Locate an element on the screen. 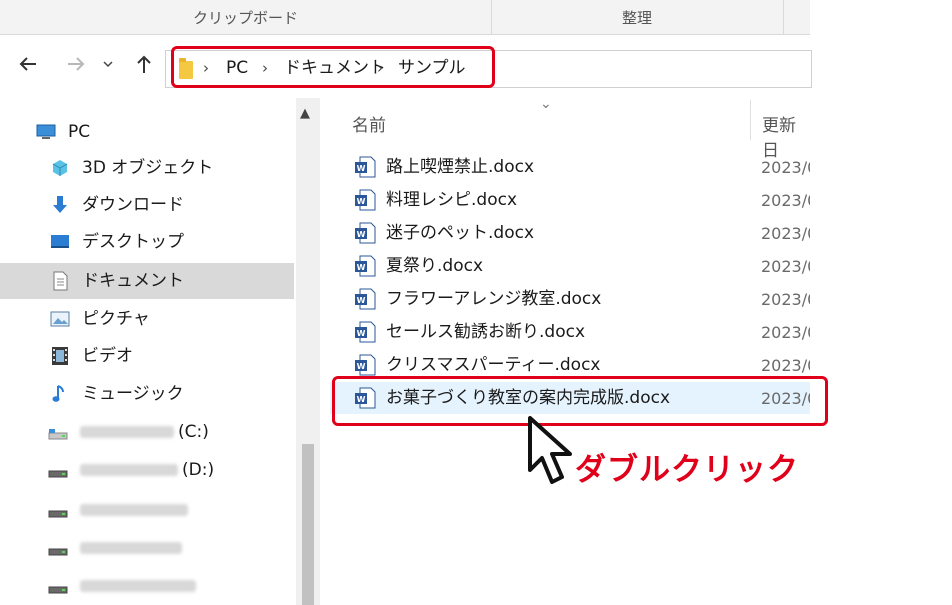 Image resolution: width=952 pixels, height=605 pixels. file-name: 料理レシピ.docx is located at coordinates (452, 200).